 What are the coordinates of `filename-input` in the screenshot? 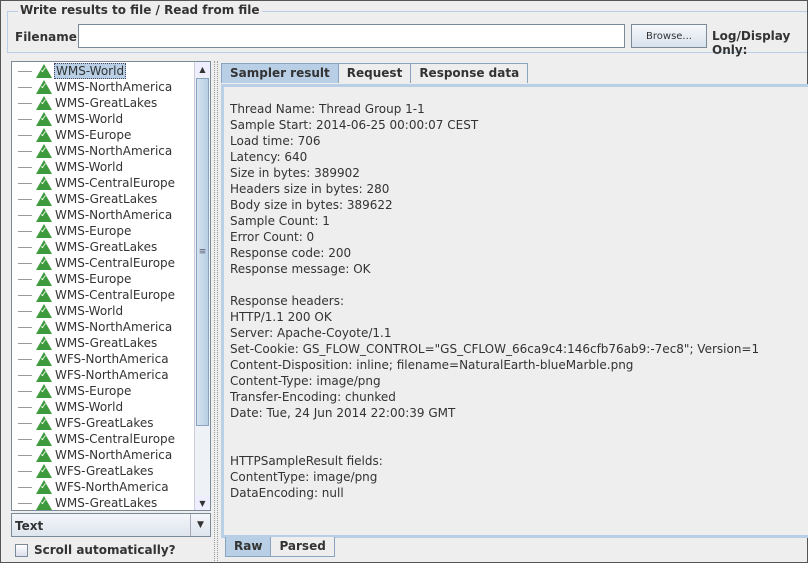 It's located at (351, 36).